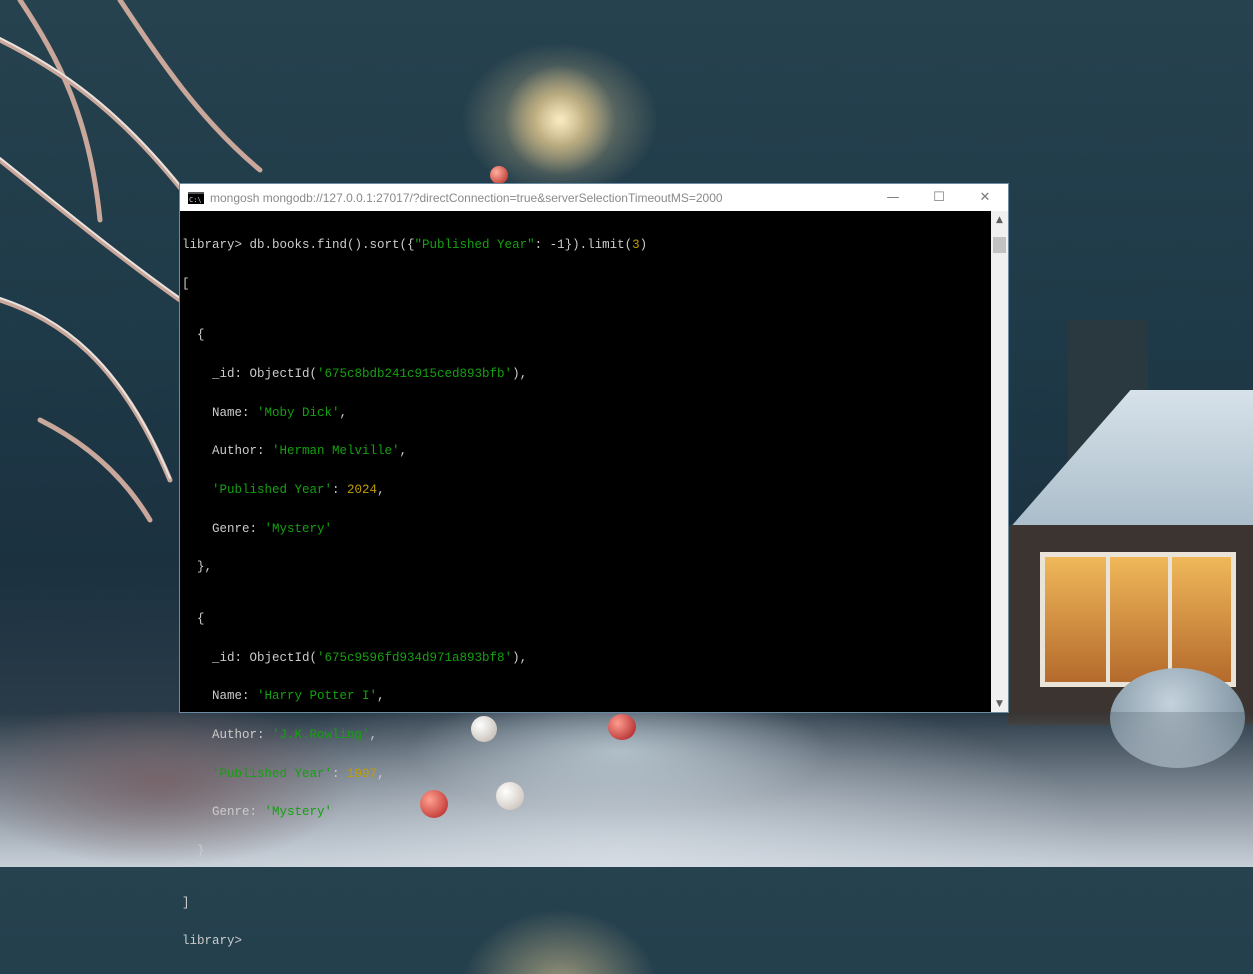 The width and height of the screenshot is (1253, 974). Describe the element at coordinates (985, 197) in the screenshot. I see `close-button: ✕` at that location.